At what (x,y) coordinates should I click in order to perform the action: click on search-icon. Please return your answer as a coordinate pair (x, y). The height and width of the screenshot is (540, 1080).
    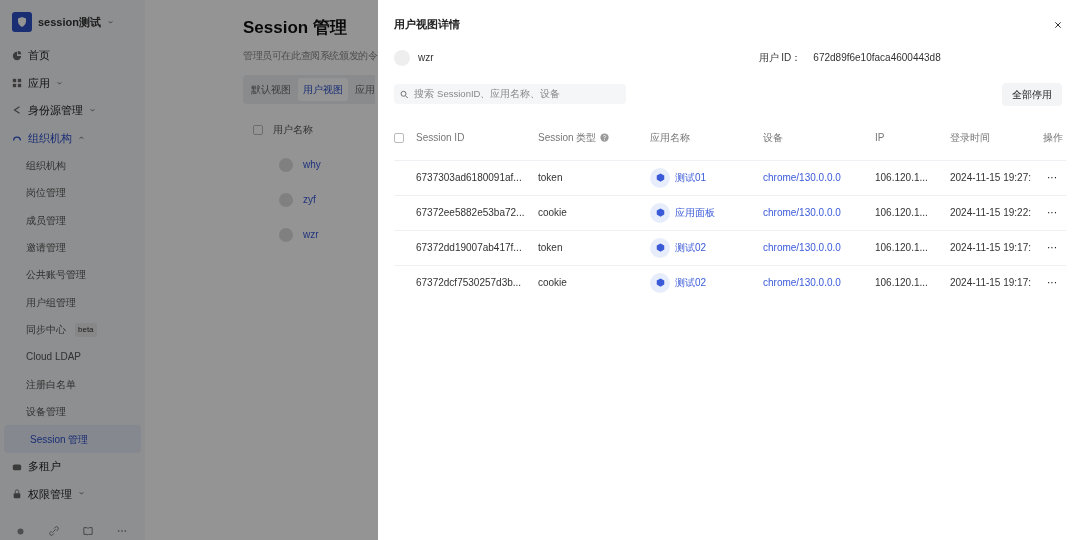
    Looking at the image, I should click on (404, 94).